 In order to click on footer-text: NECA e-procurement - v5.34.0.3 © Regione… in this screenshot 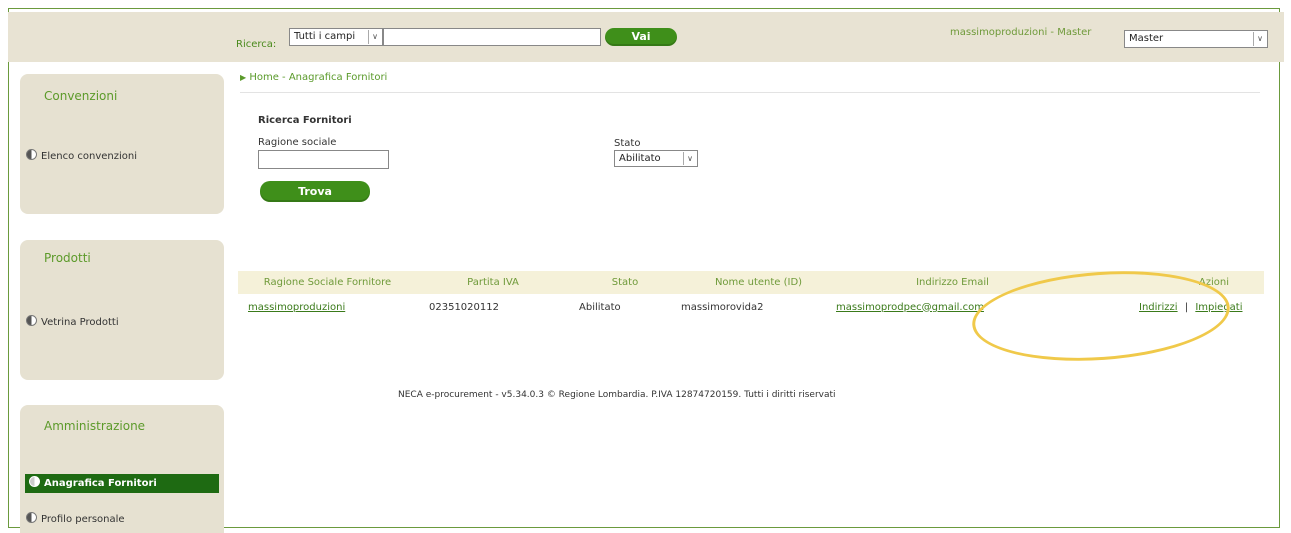, I will do `click(617, 395)`.